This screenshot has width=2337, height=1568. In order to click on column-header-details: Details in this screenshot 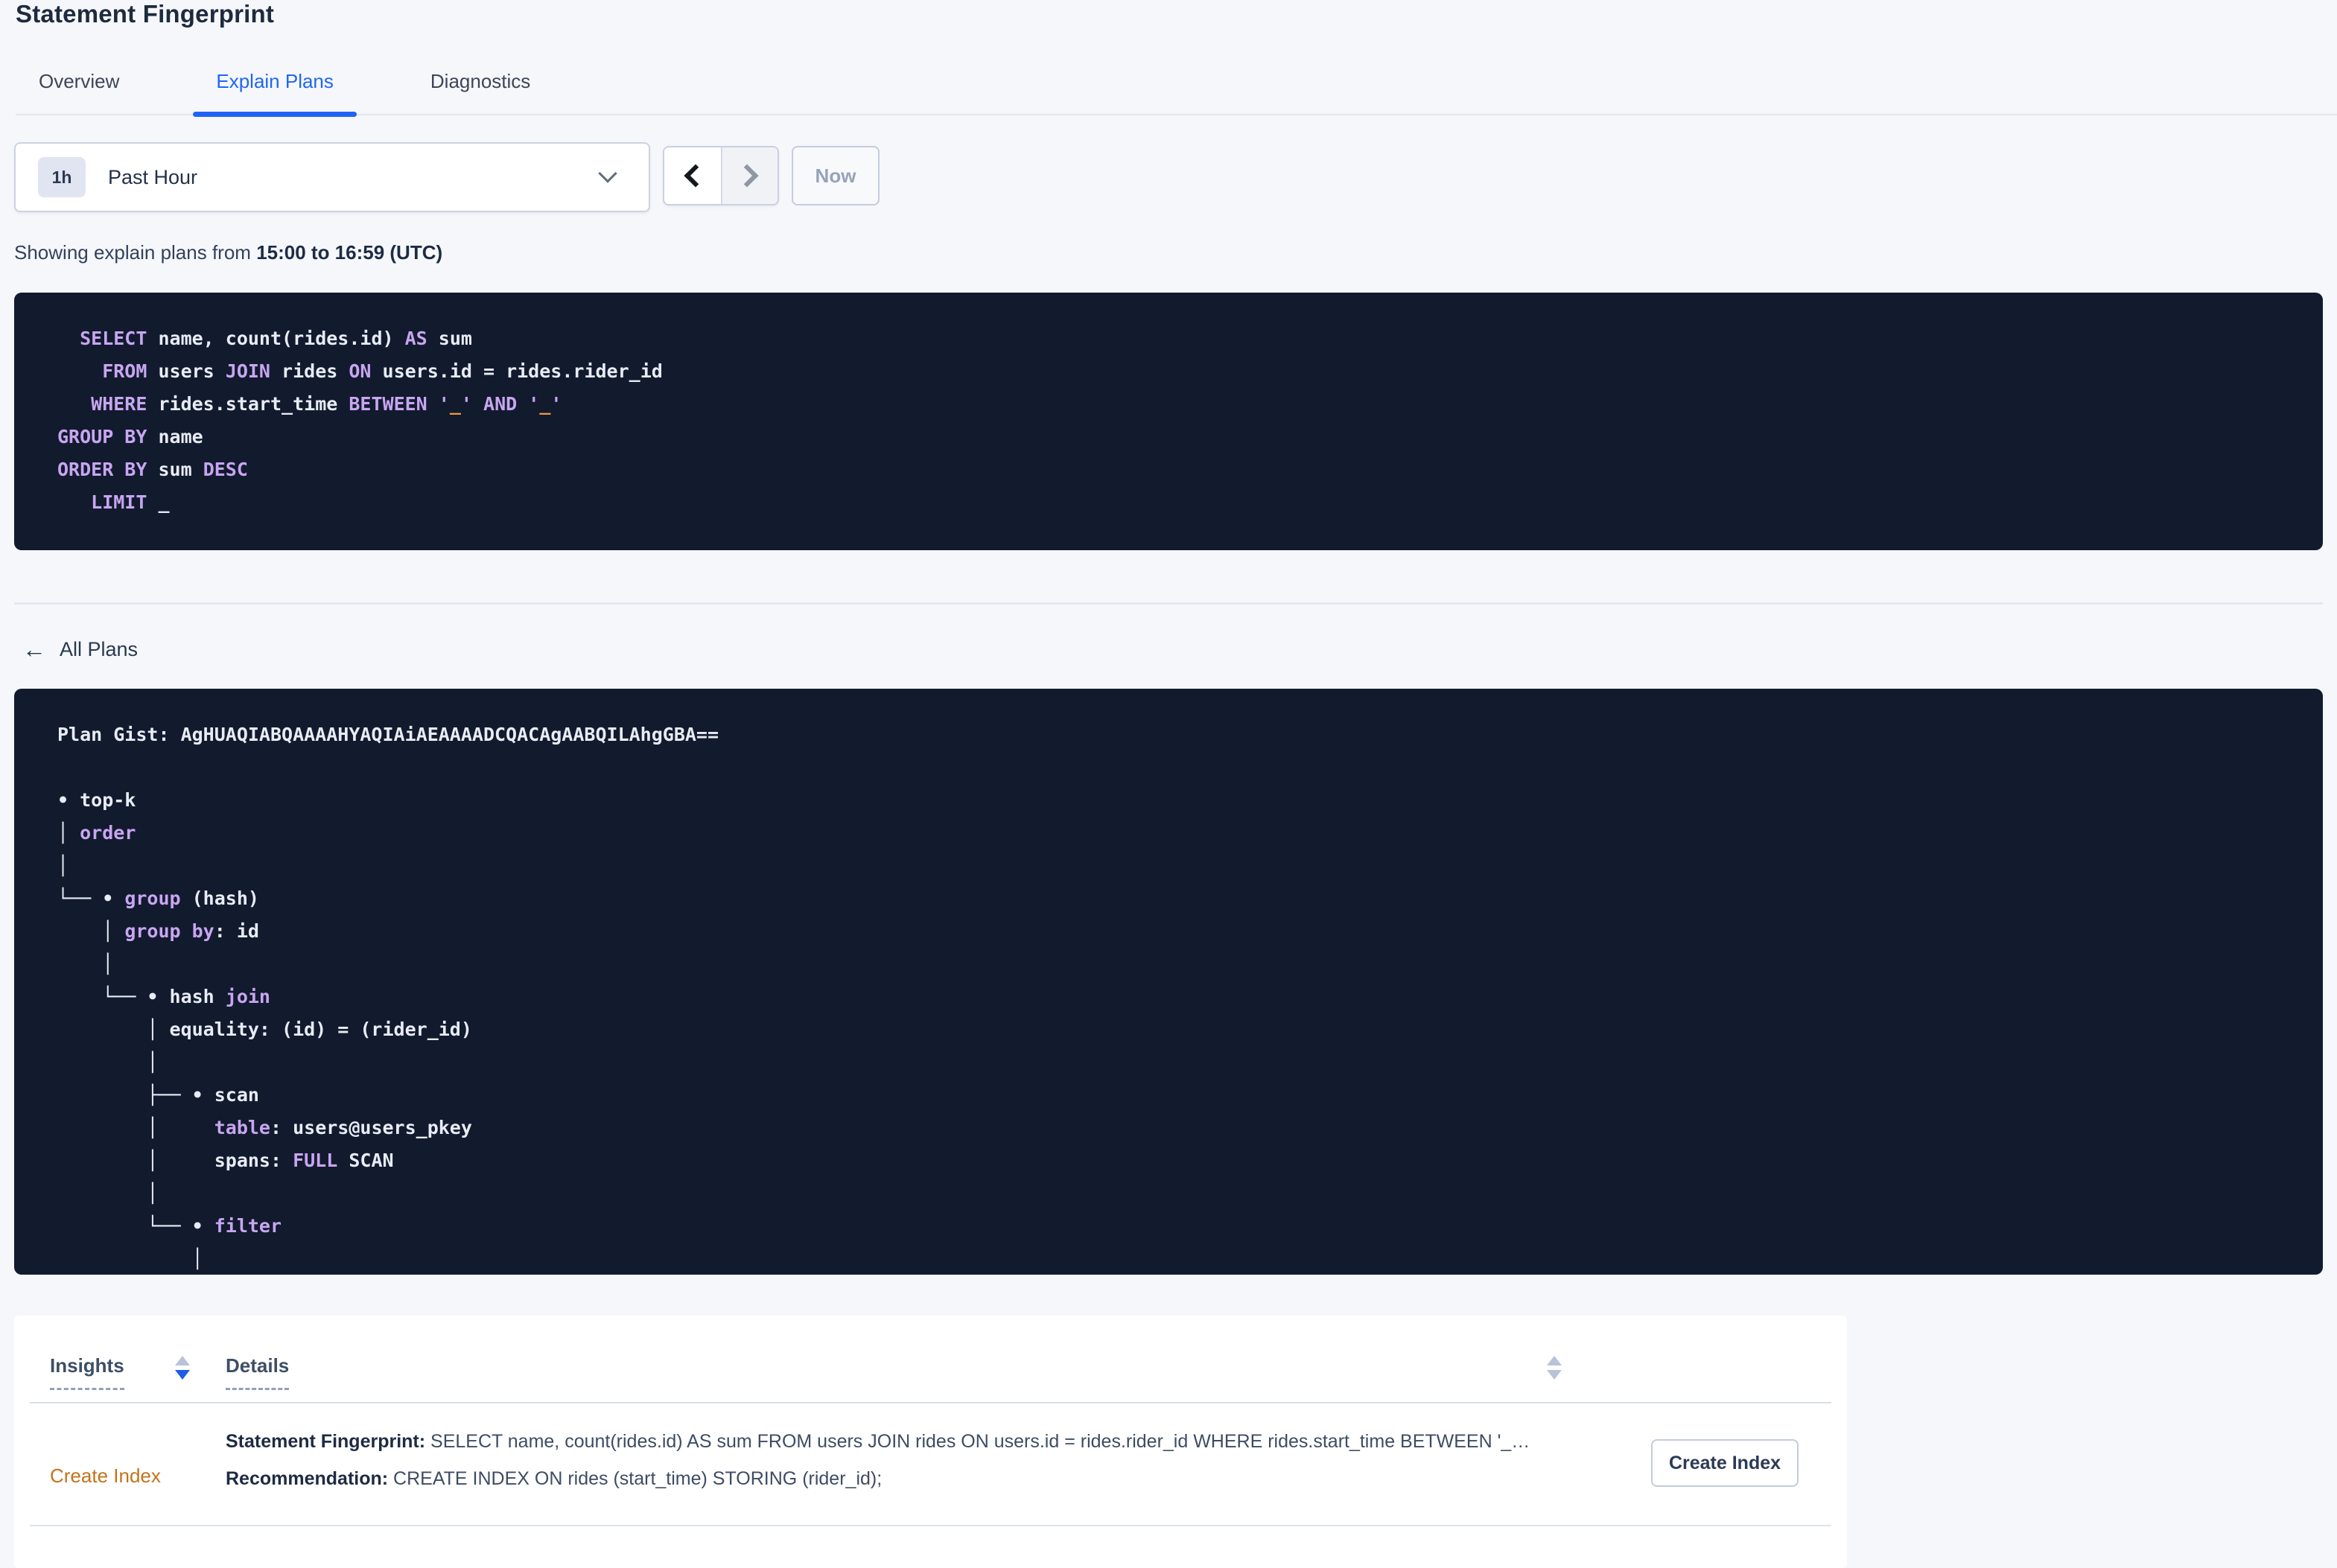, I will do `click(258, 1372)`.